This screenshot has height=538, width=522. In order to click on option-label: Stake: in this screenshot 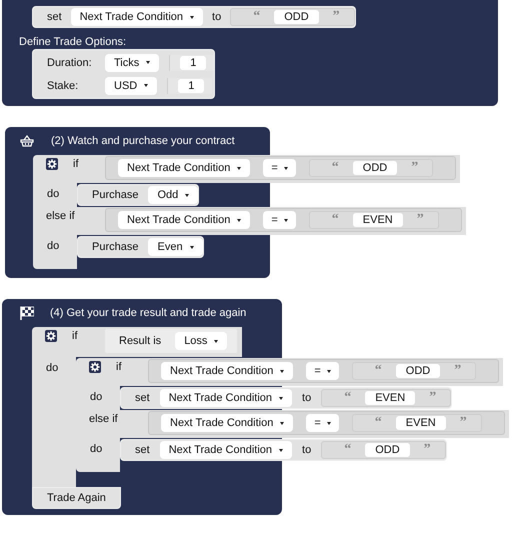, I will do `click(63, 86)`.